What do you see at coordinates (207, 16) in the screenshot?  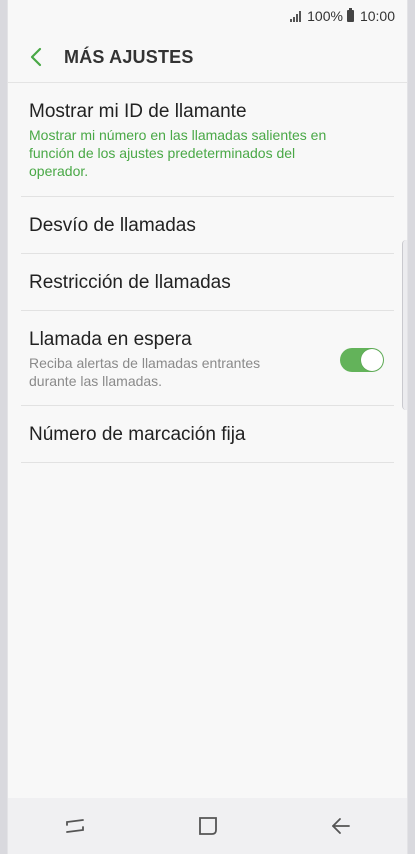 I see `status-bar: 100% 10:00` at bounding box center [207, 16].